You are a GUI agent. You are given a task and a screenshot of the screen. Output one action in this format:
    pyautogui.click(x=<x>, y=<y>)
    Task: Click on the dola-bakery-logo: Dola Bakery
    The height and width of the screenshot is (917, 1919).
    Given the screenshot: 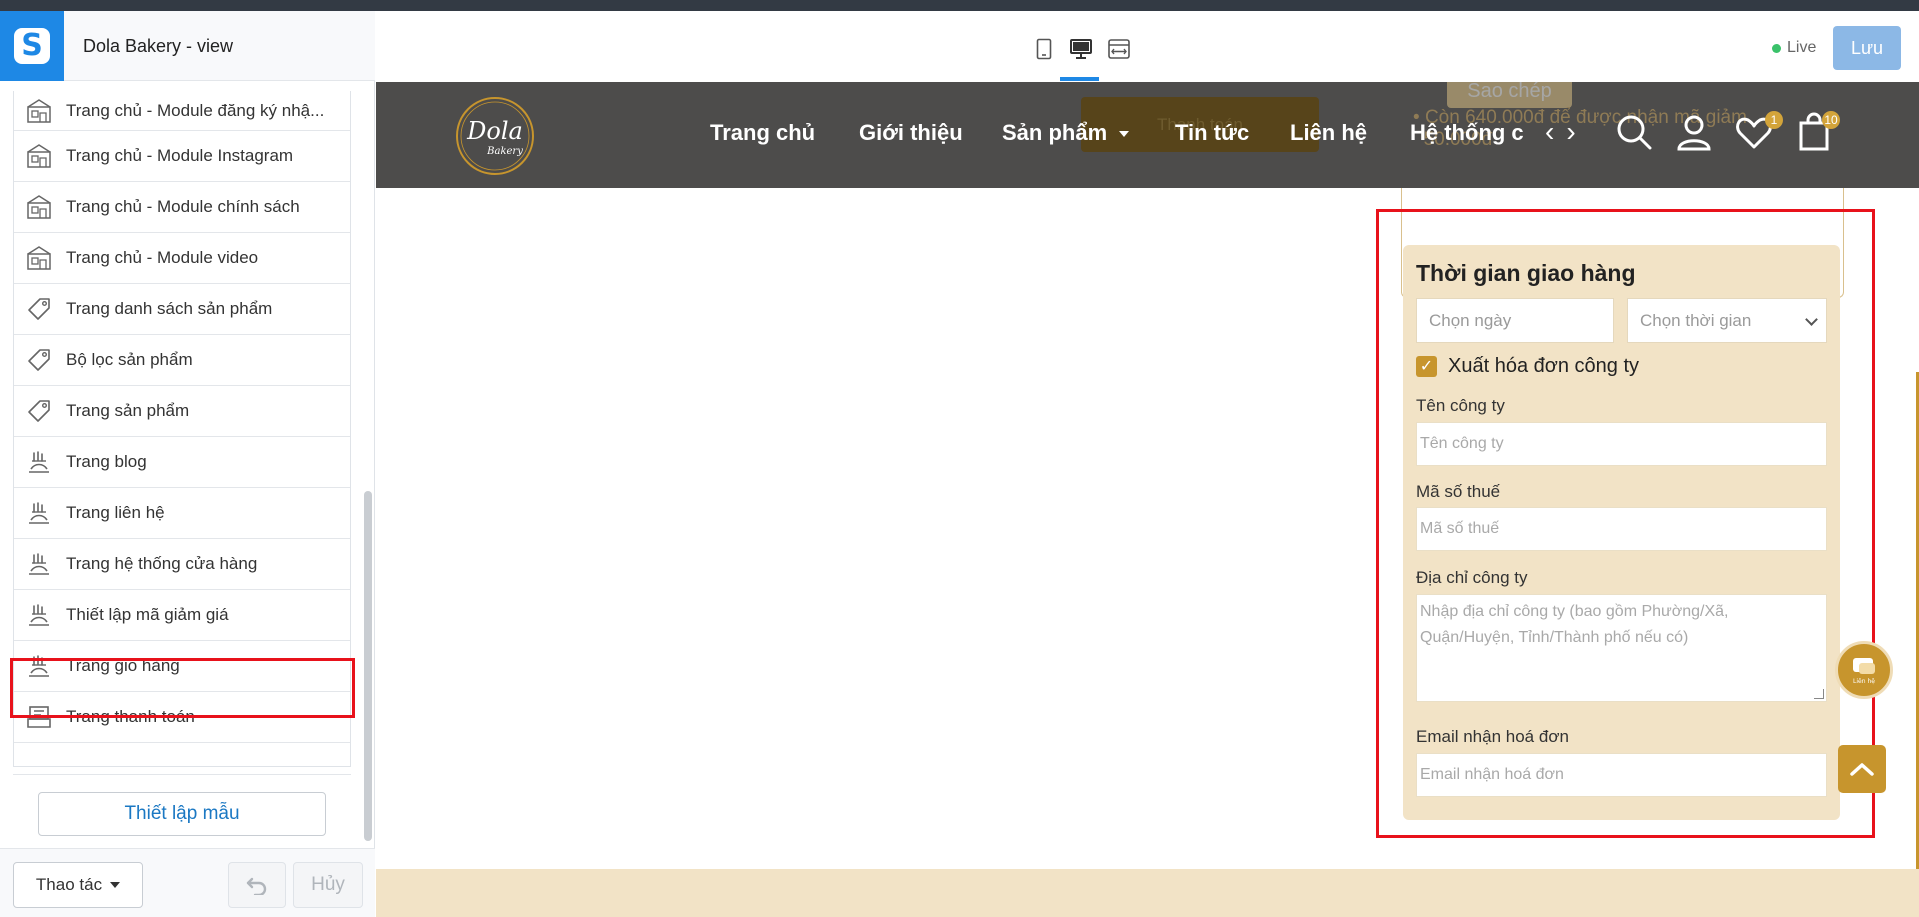 What is the action you would take?
    pyautogui.click(x=495, y=136)
    